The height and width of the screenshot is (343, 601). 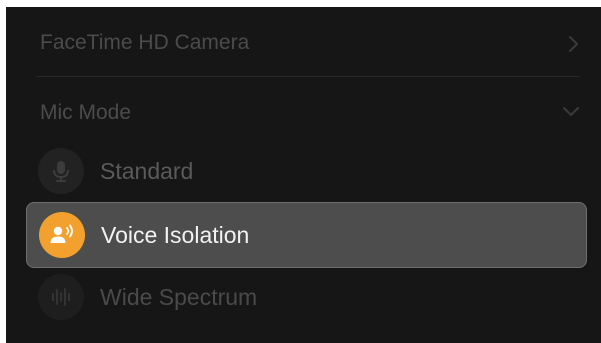 What do you see at coordinates (62, 235) in the screenshot?
I see `voice-isolation-icon` at bounding box center [62, 235].